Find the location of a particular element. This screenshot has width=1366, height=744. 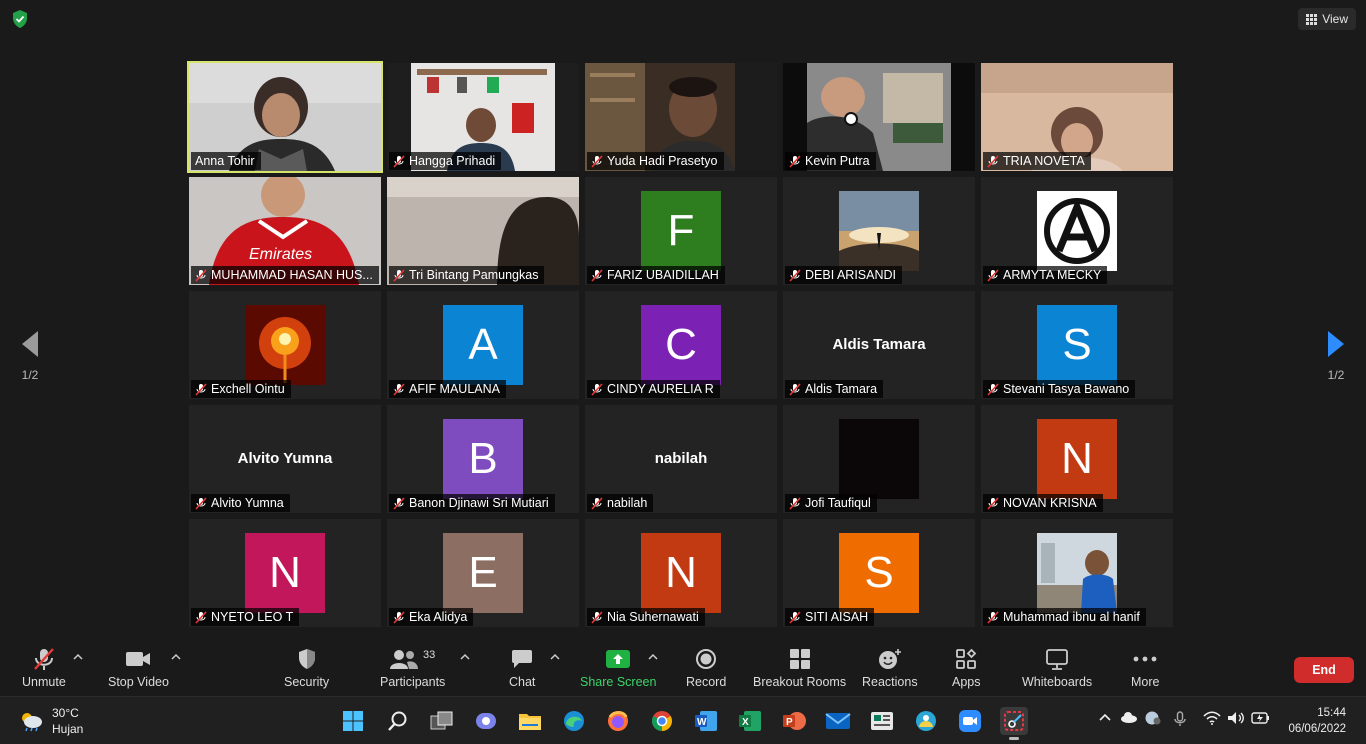

network-status-icon is located at coordinates (1153, 718).